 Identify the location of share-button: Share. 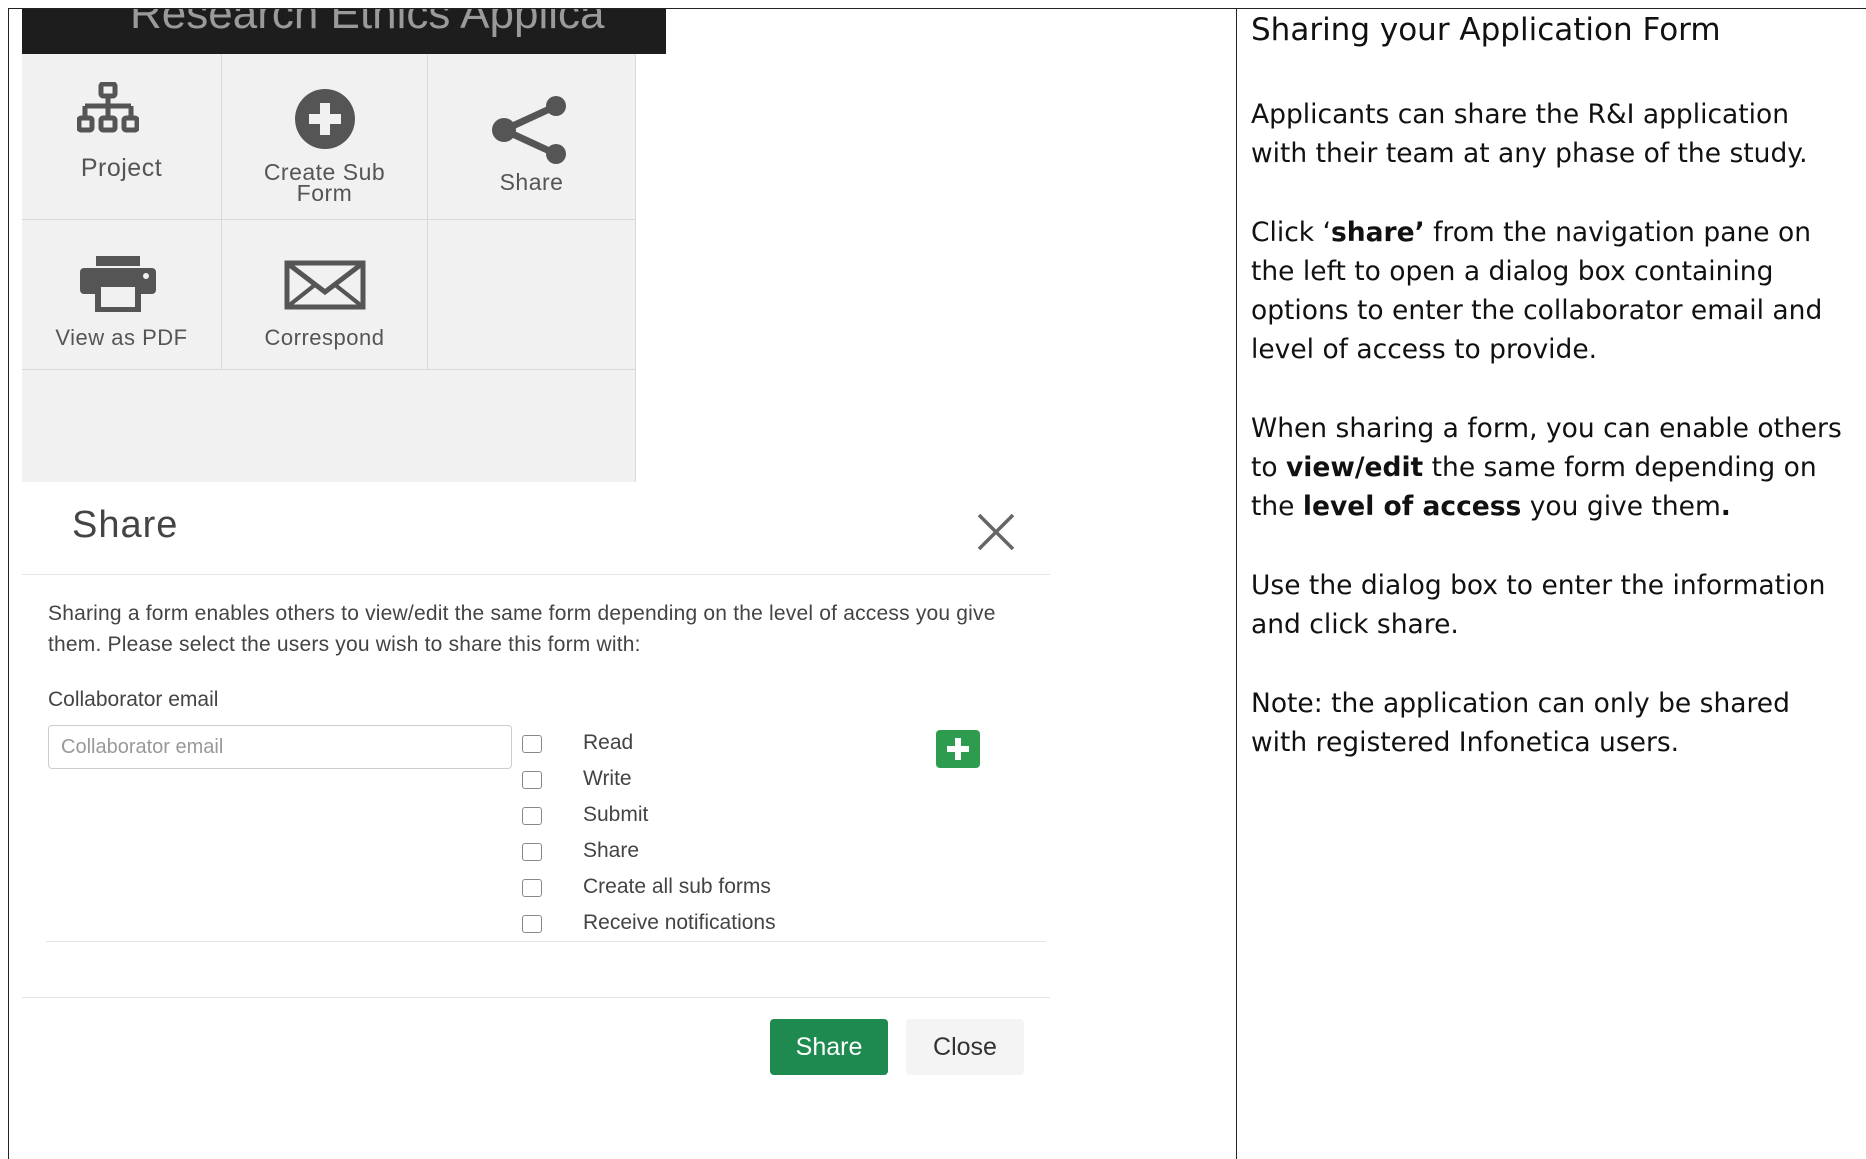
(829, 1047).